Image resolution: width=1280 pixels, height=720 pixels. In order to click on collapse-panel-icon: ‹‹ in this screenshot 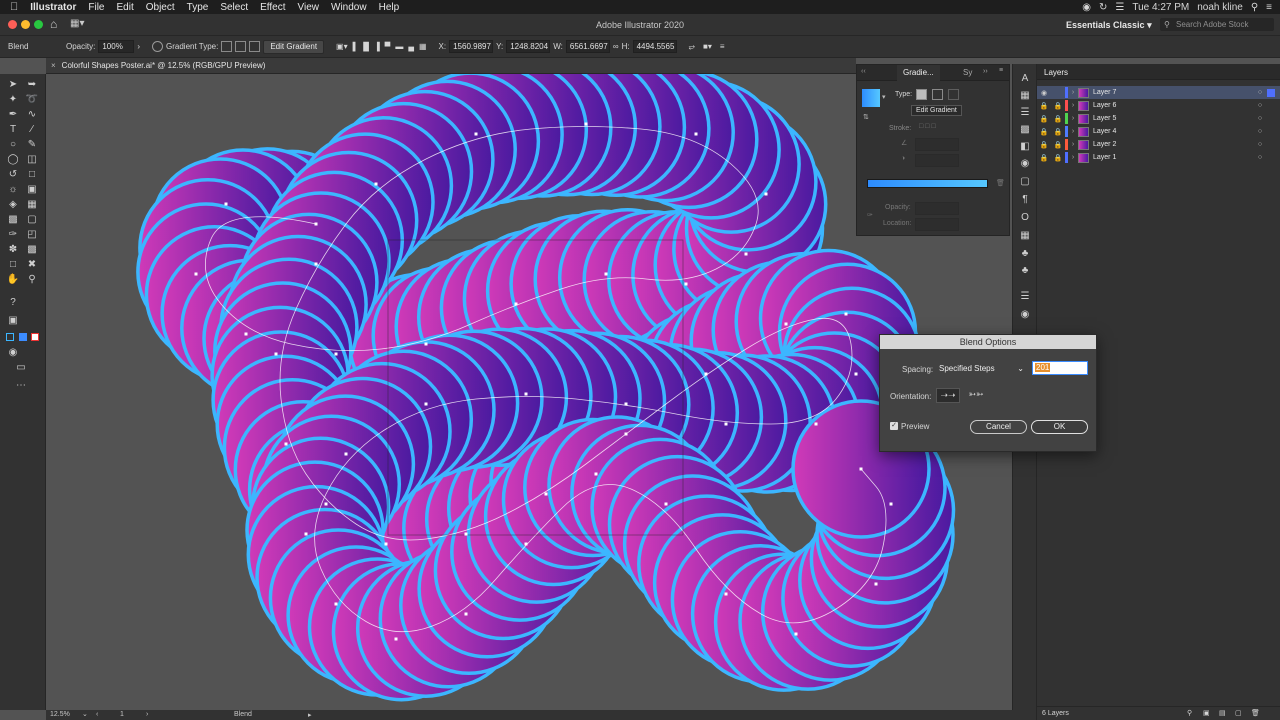, I will do `click(863, 71)`.